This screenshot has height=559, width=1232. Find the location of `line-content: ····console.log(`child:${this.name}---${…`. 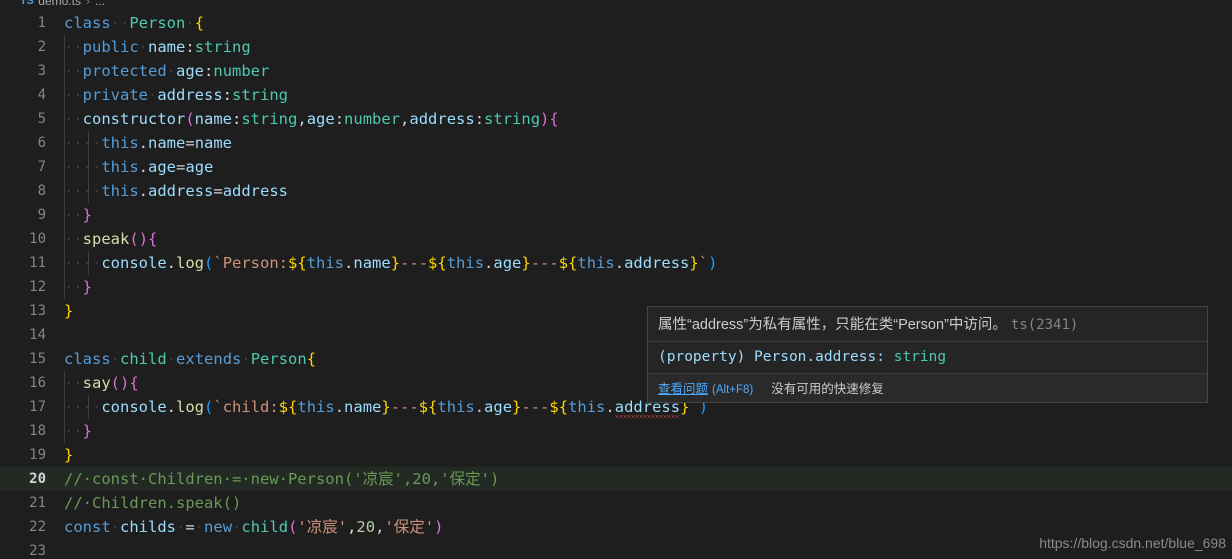

line-content: ····console.log(`child:${this.name}---${… is located at coordinates (377, 407).